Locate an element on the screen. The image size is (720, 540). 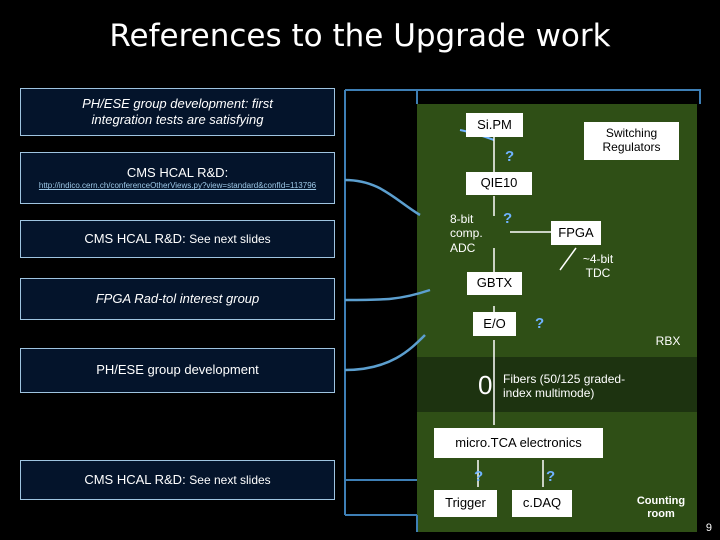
node-switching-regulators: Switching Regulators is located at coordinates (631, 141).